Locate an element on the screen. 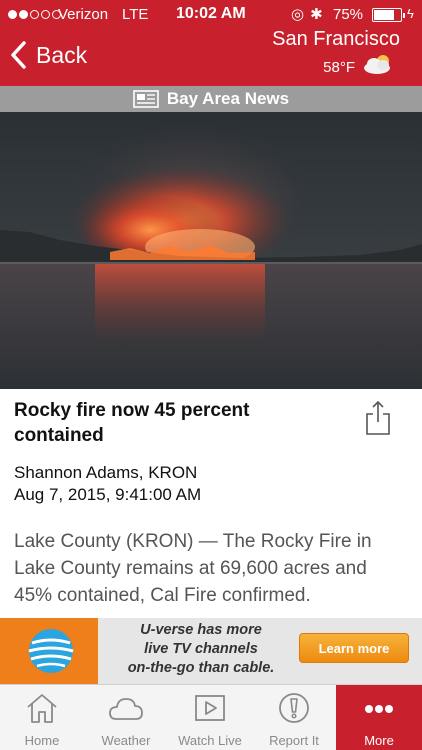  learn-more-button: Learn more is located at coordinates (354, 648).